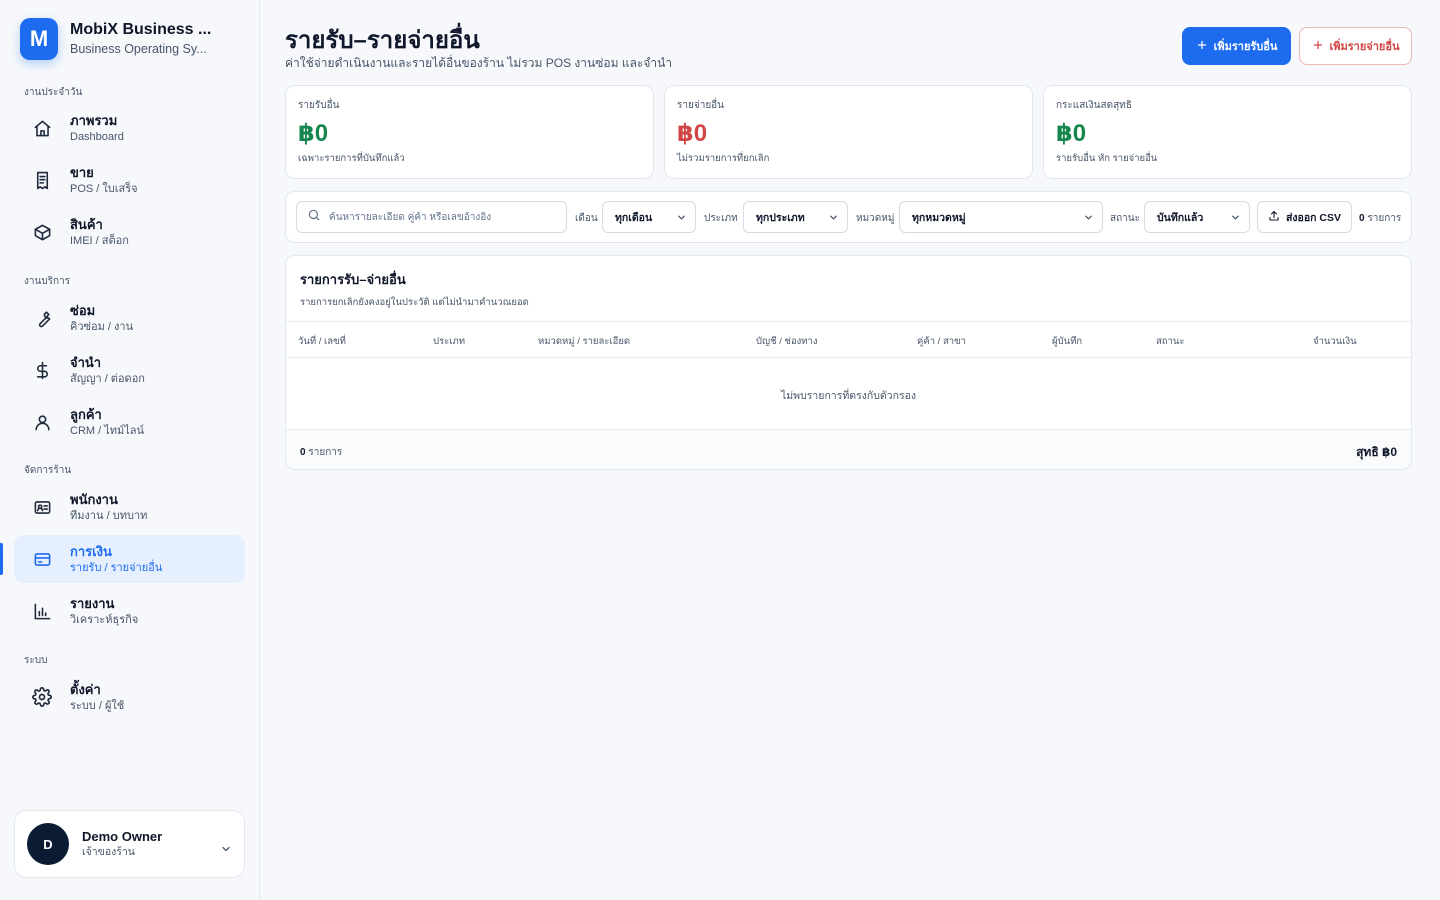 The height and width of the screenshot is (900, 1440). I want to click on search-box, so click(431, 217).